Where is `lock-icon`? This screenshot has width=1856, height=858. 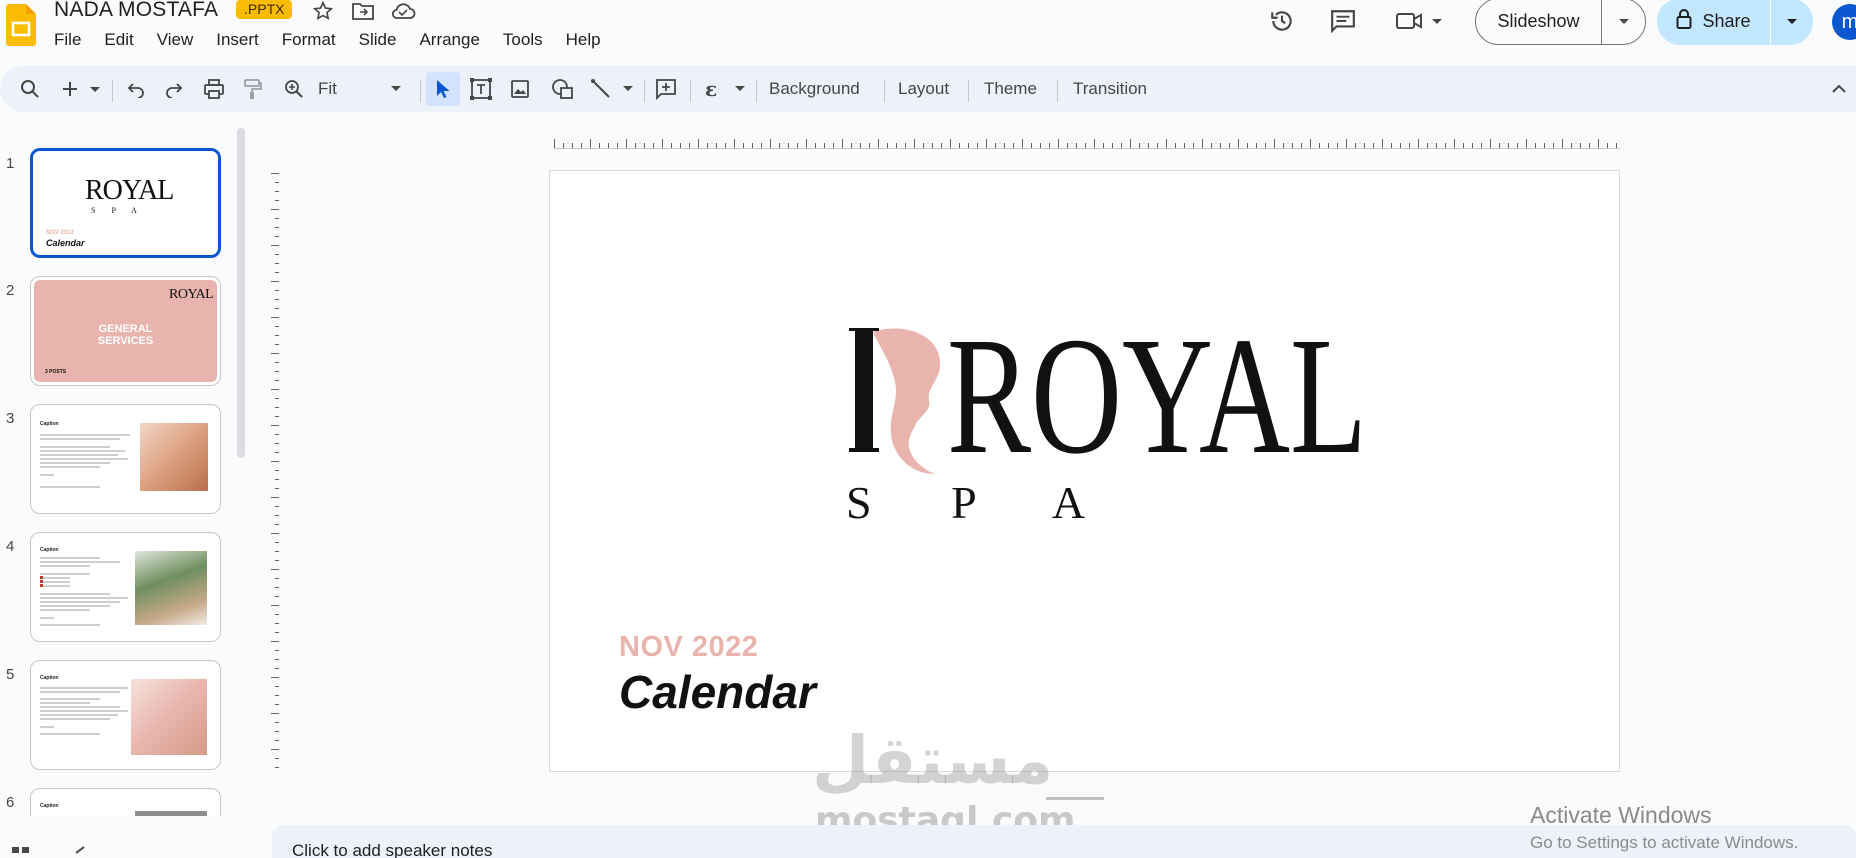
lock-icon is located at coordinates (1684, 21).